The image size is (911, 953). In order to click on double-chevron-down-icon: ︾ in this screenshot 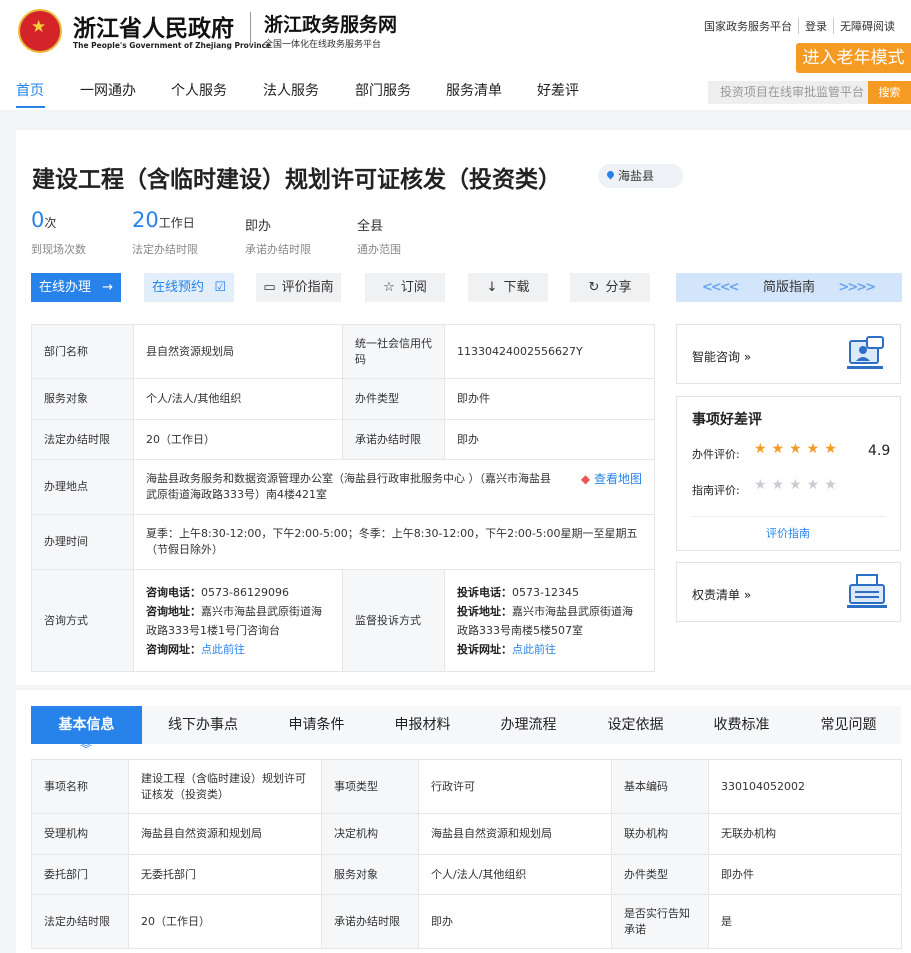, I will do `click(86, 749)`.